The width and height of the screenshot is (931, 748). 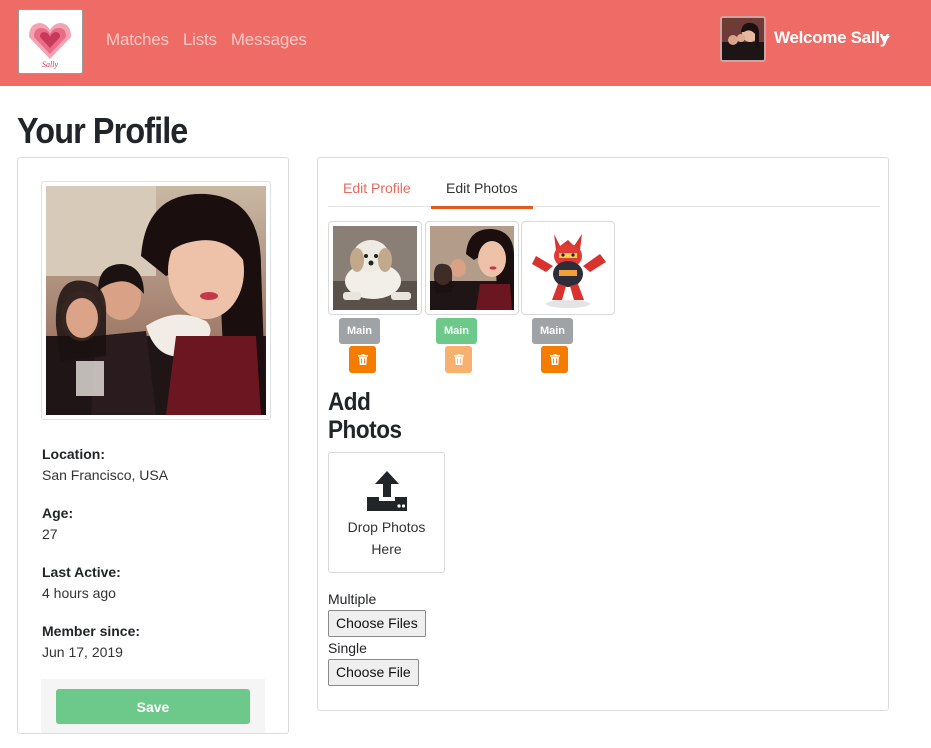 I want to click on multiple-label: Multiple, so click(x=352, y=599).